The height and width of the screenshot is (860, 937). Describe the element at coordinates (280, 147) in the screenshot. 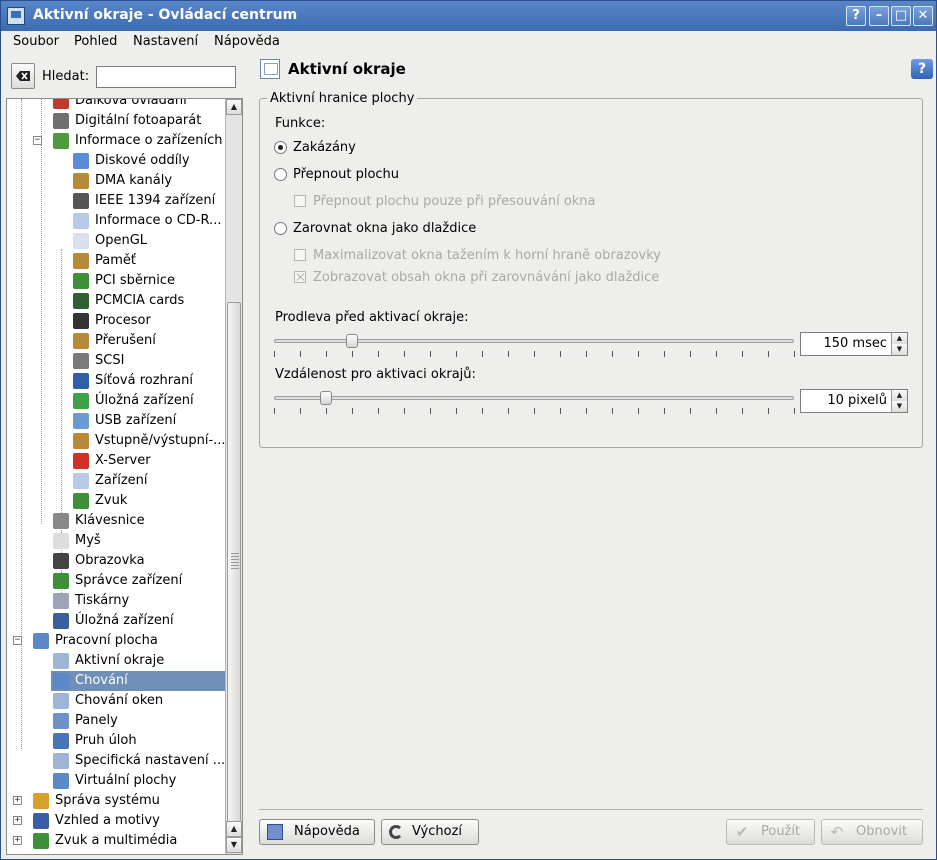

I see `radio-disabled` at that location.